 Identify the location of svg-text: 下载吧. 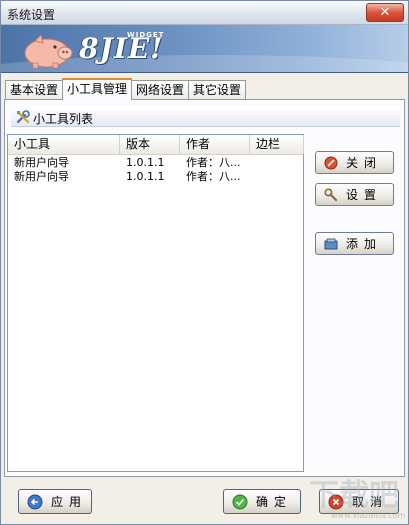
(354, 495).